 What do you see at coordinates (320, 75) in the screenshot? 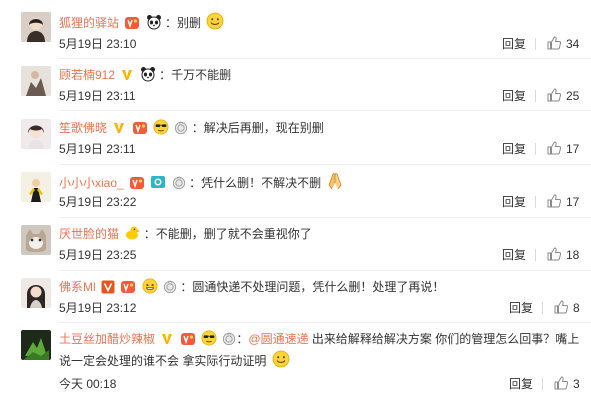
I see `comment-content: 顾若楠912 ：千万不能删` at bounding box center [320, 75].